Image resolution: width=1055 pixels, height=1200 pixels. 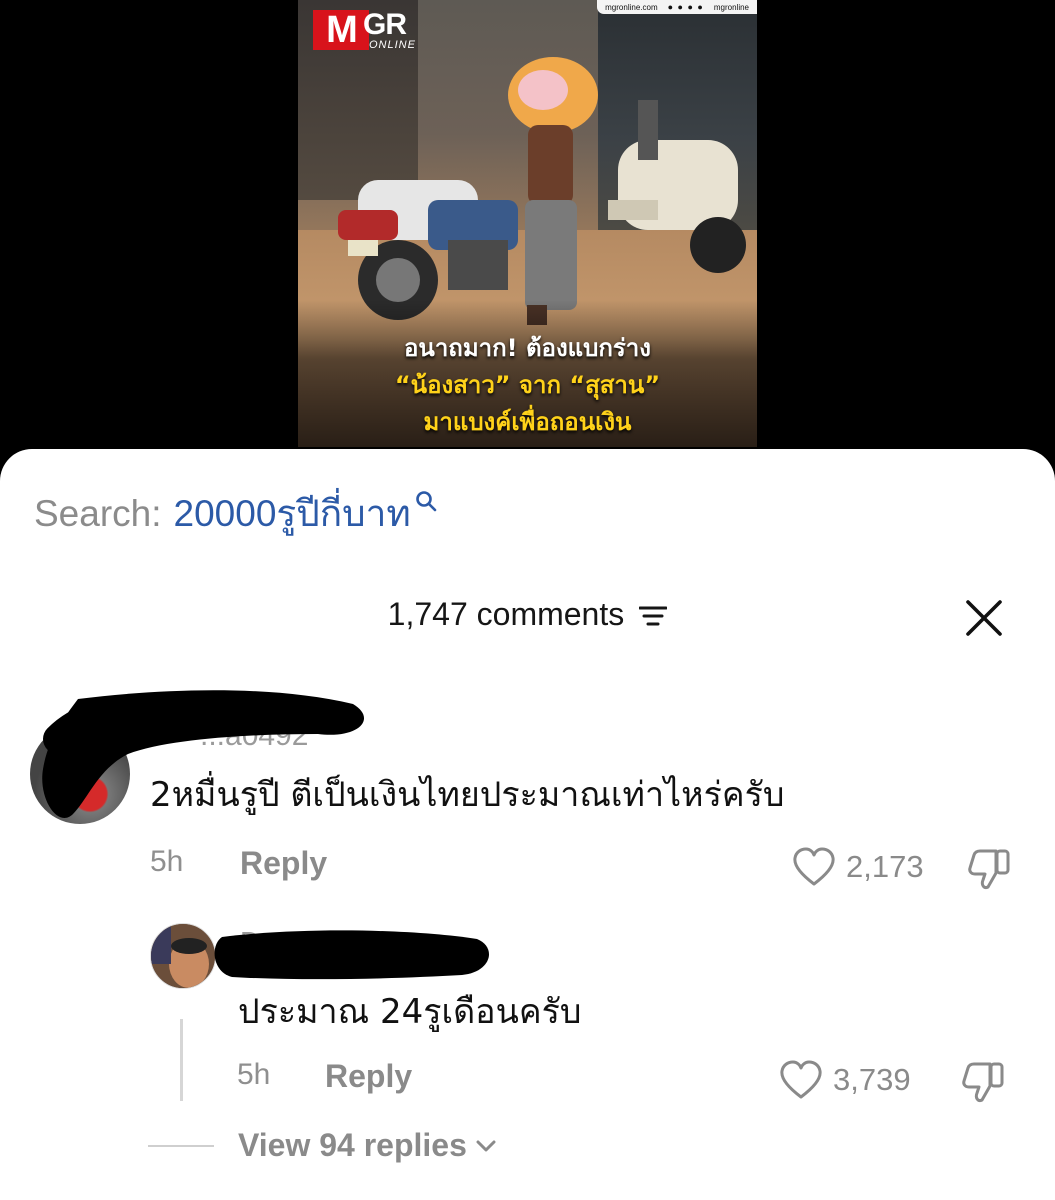 What do you see at coordinates (872, 1079) in the screenshot?
I see `like-count: 3,739` at bounding box center [872, 1079].